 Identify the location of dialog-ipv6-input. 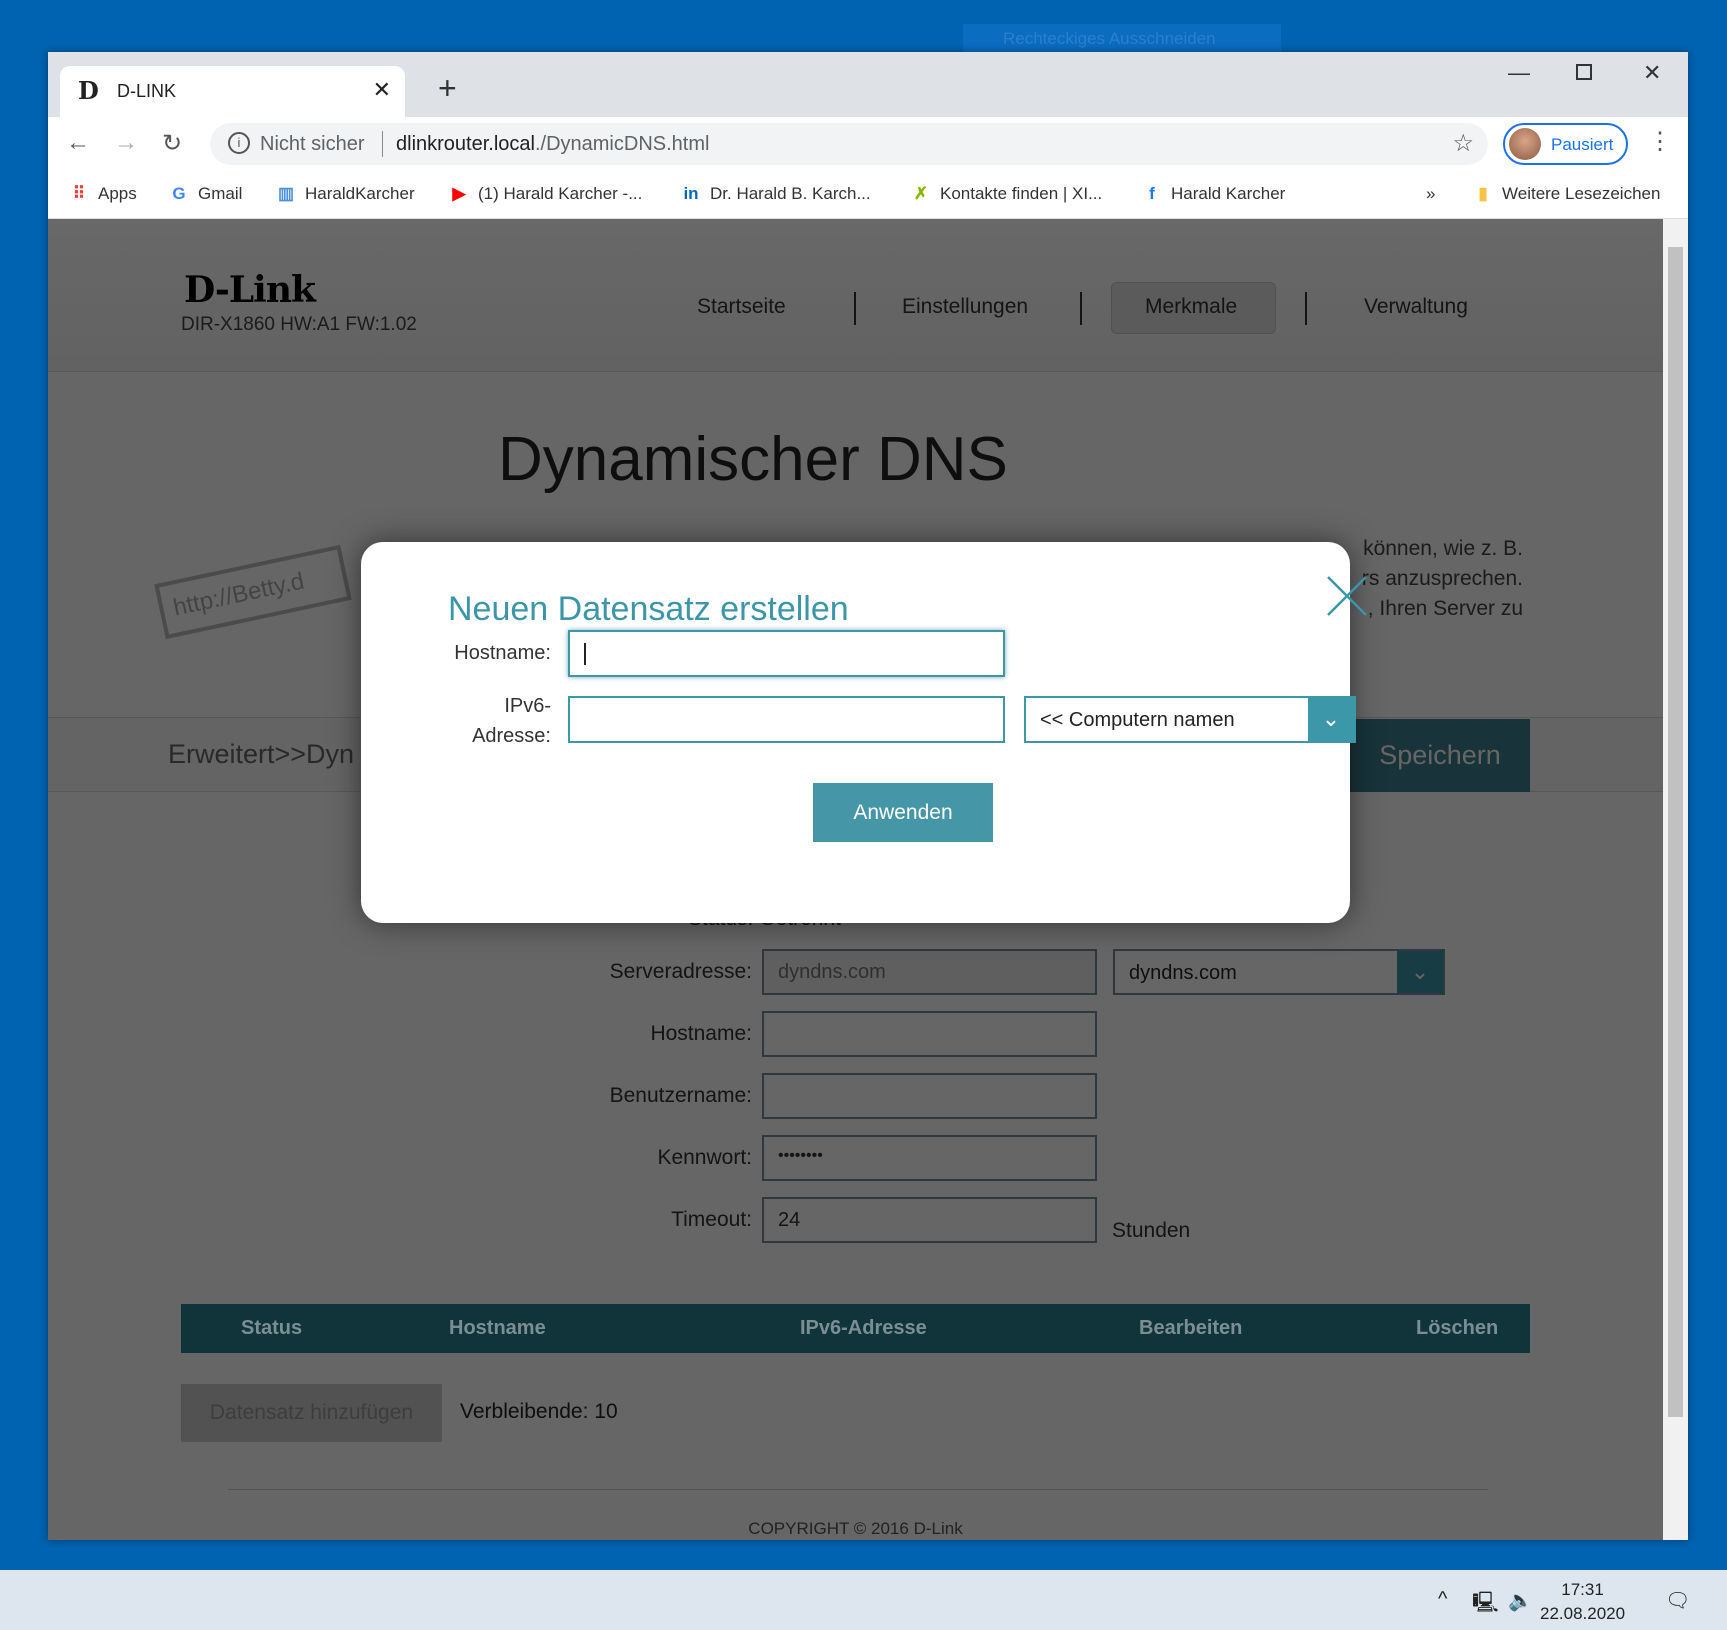
(786, 719).